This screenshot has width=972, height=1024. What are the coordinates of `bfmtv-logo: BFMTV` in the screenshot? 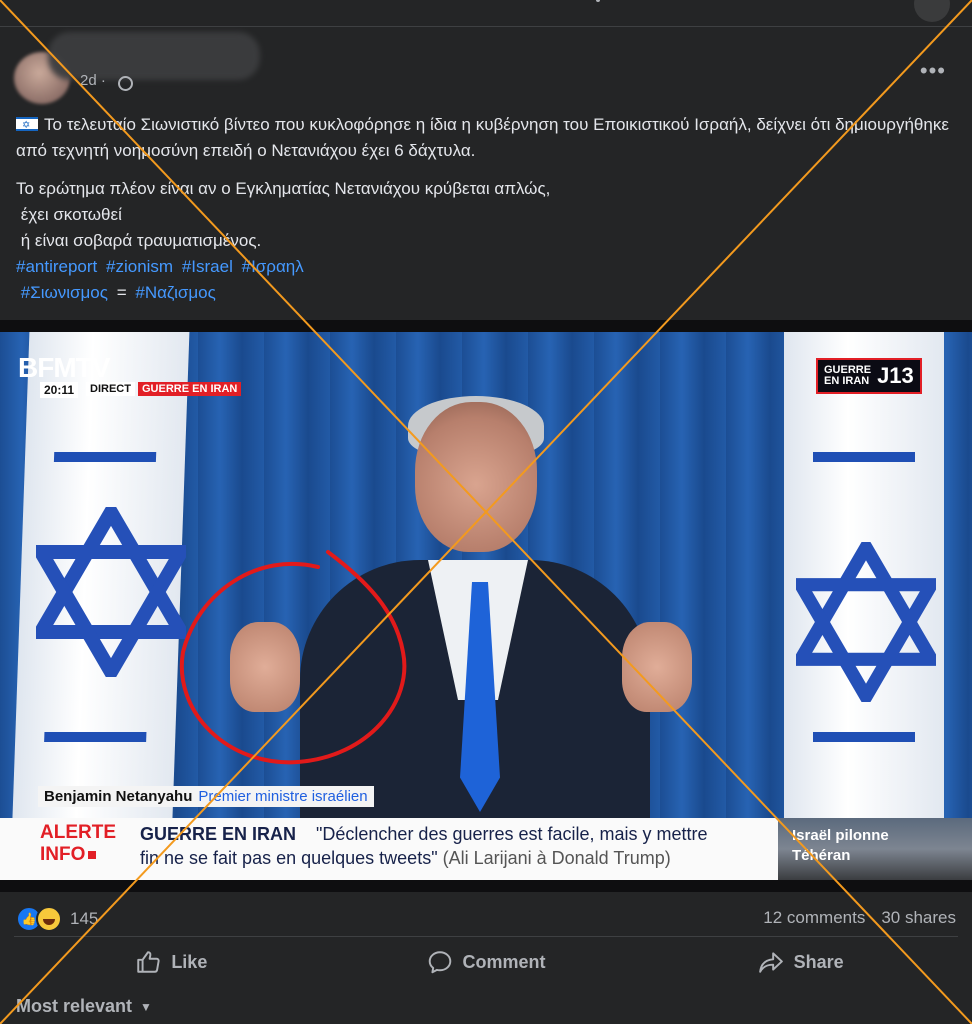 It's located at (64, 367).